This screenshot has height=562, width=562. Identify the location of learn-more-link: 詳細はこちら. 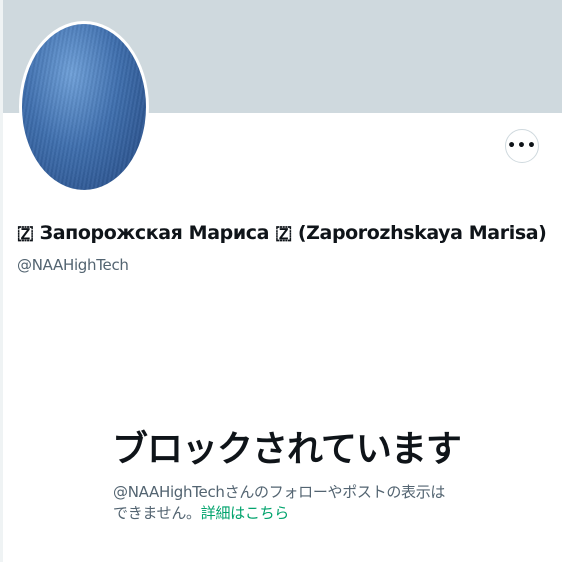
(245, 513).